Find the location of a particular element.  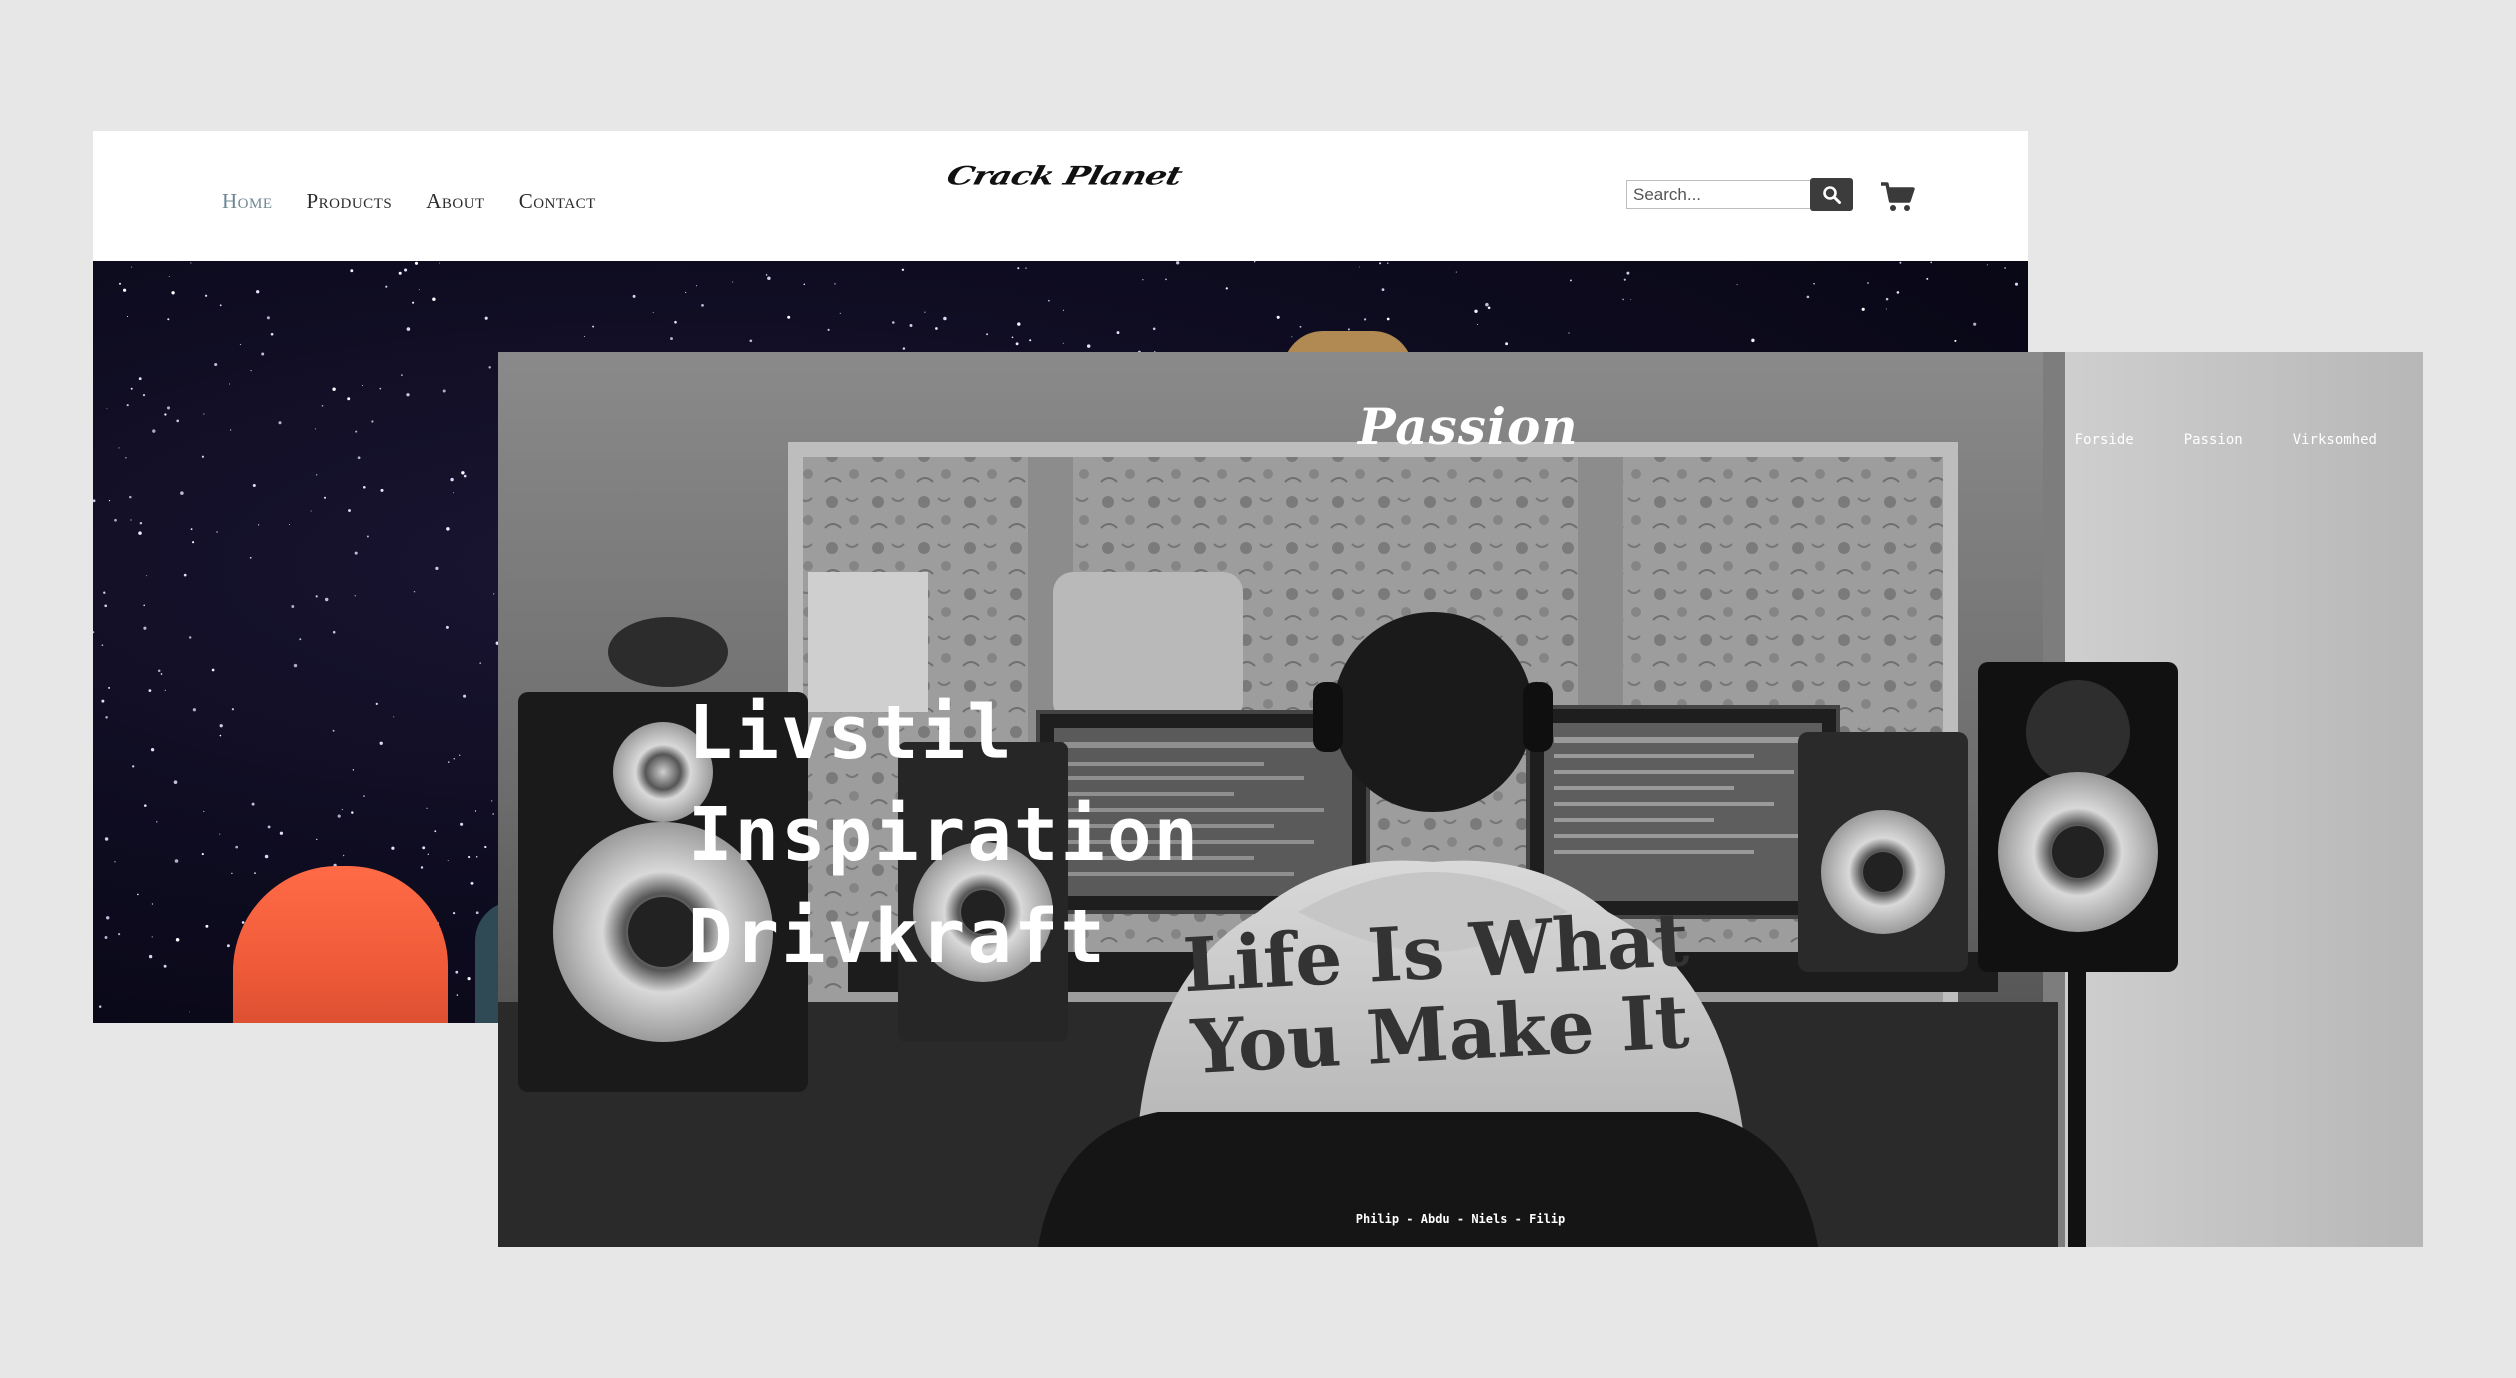

nav-forside: Forside is located at coordinates (2104, 440).